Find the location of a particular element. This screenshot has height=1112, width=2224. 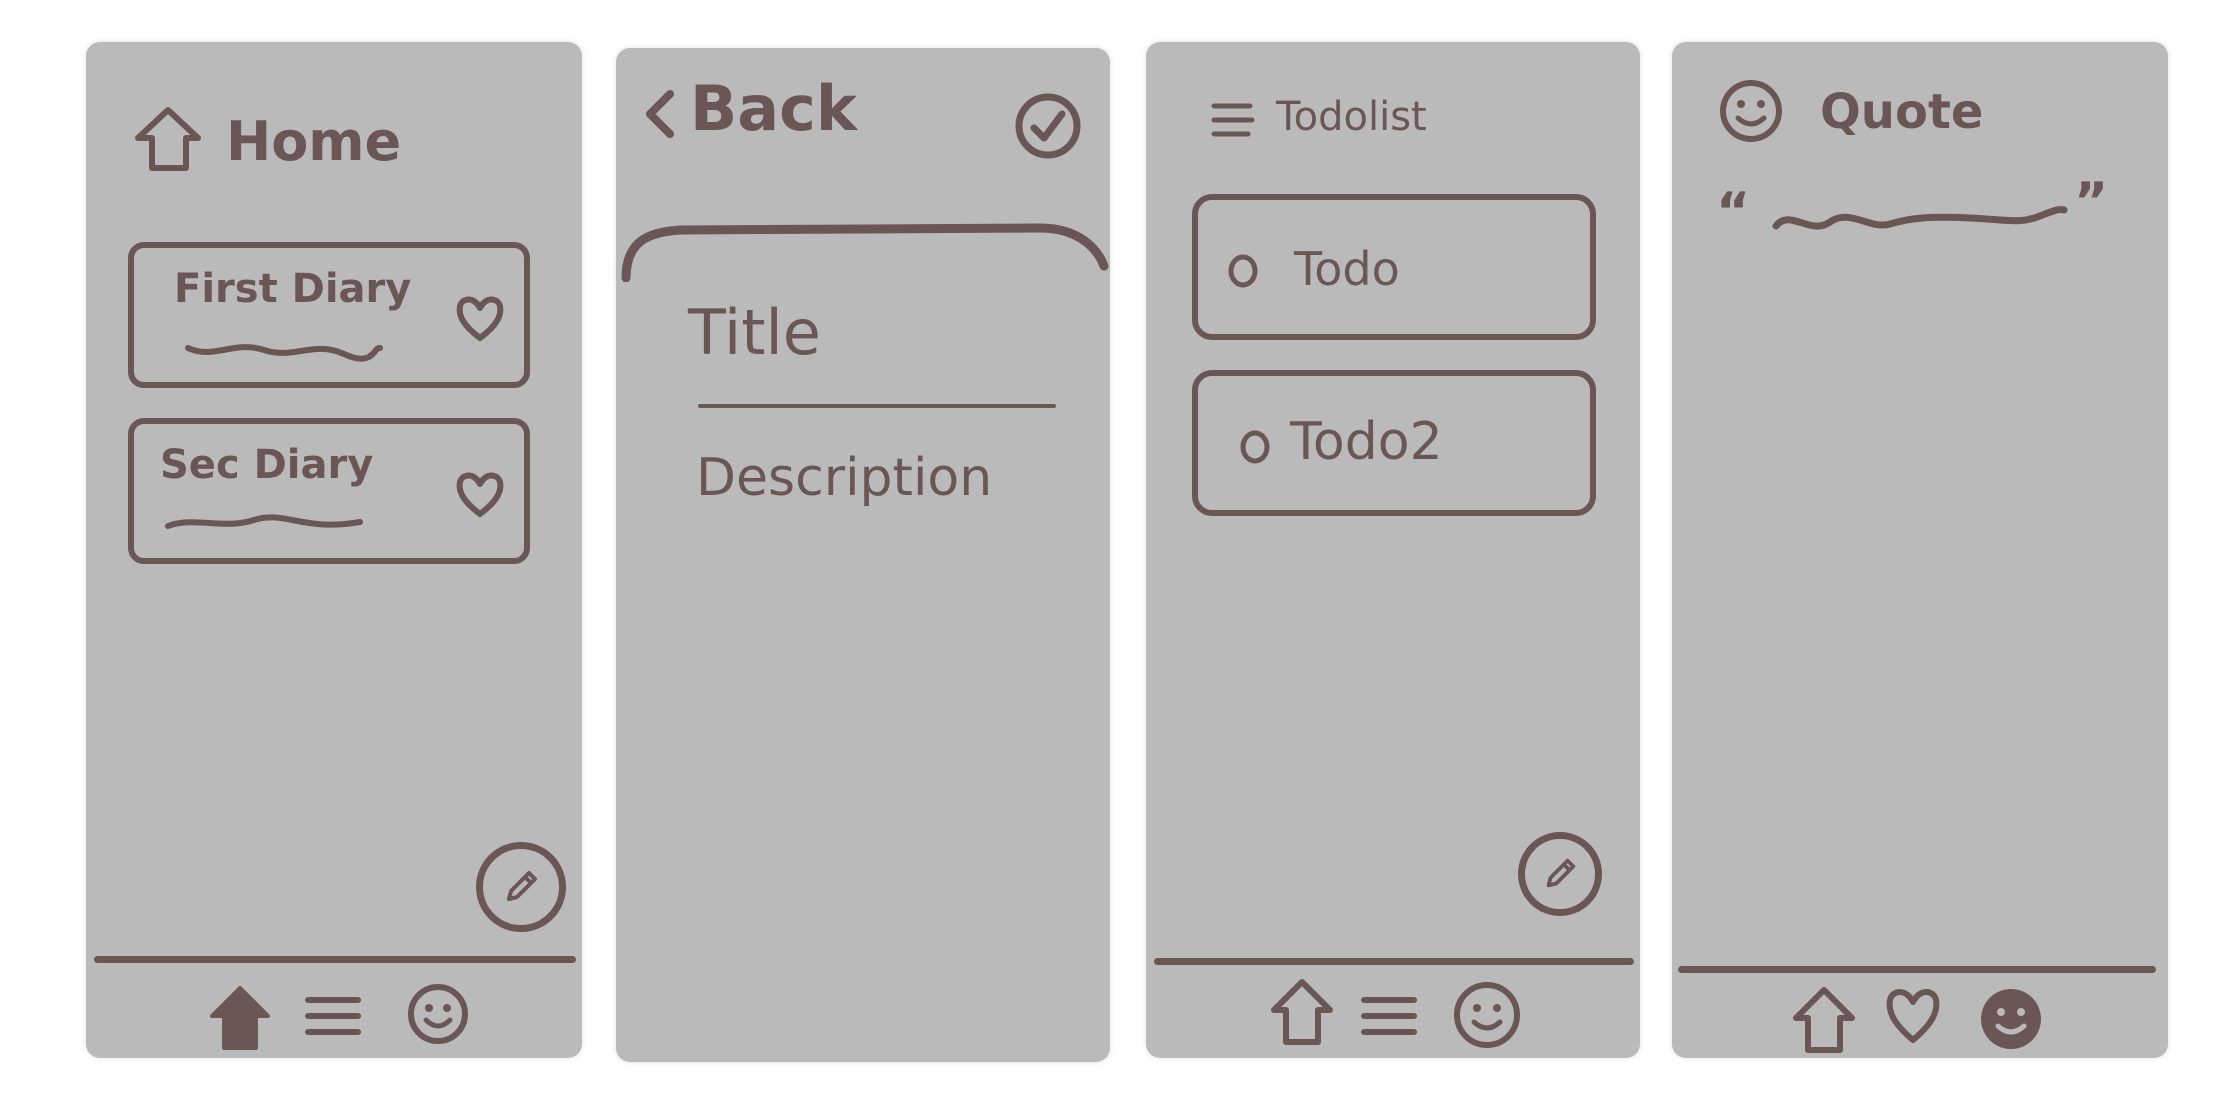

smiley-filled-icon is located at coordinates (2011, 1019).